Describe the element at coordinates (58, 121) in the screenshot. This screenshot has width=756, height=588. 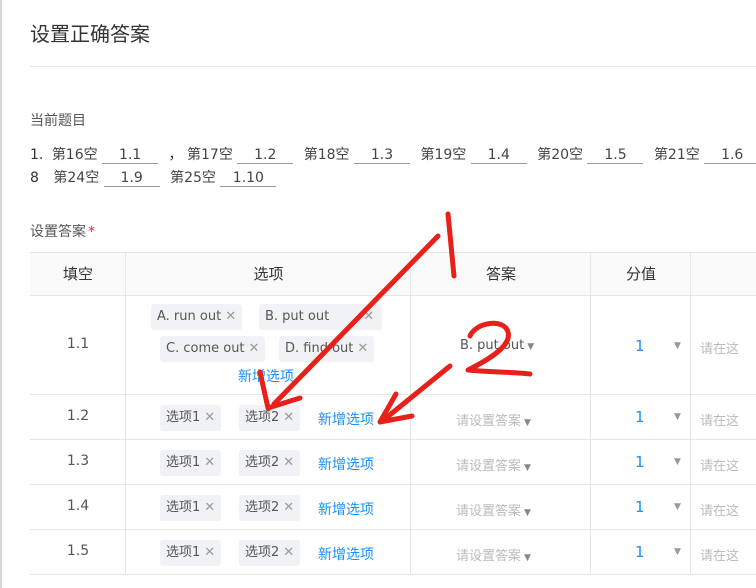
I see `current-question-label: 当前题目` at that location.